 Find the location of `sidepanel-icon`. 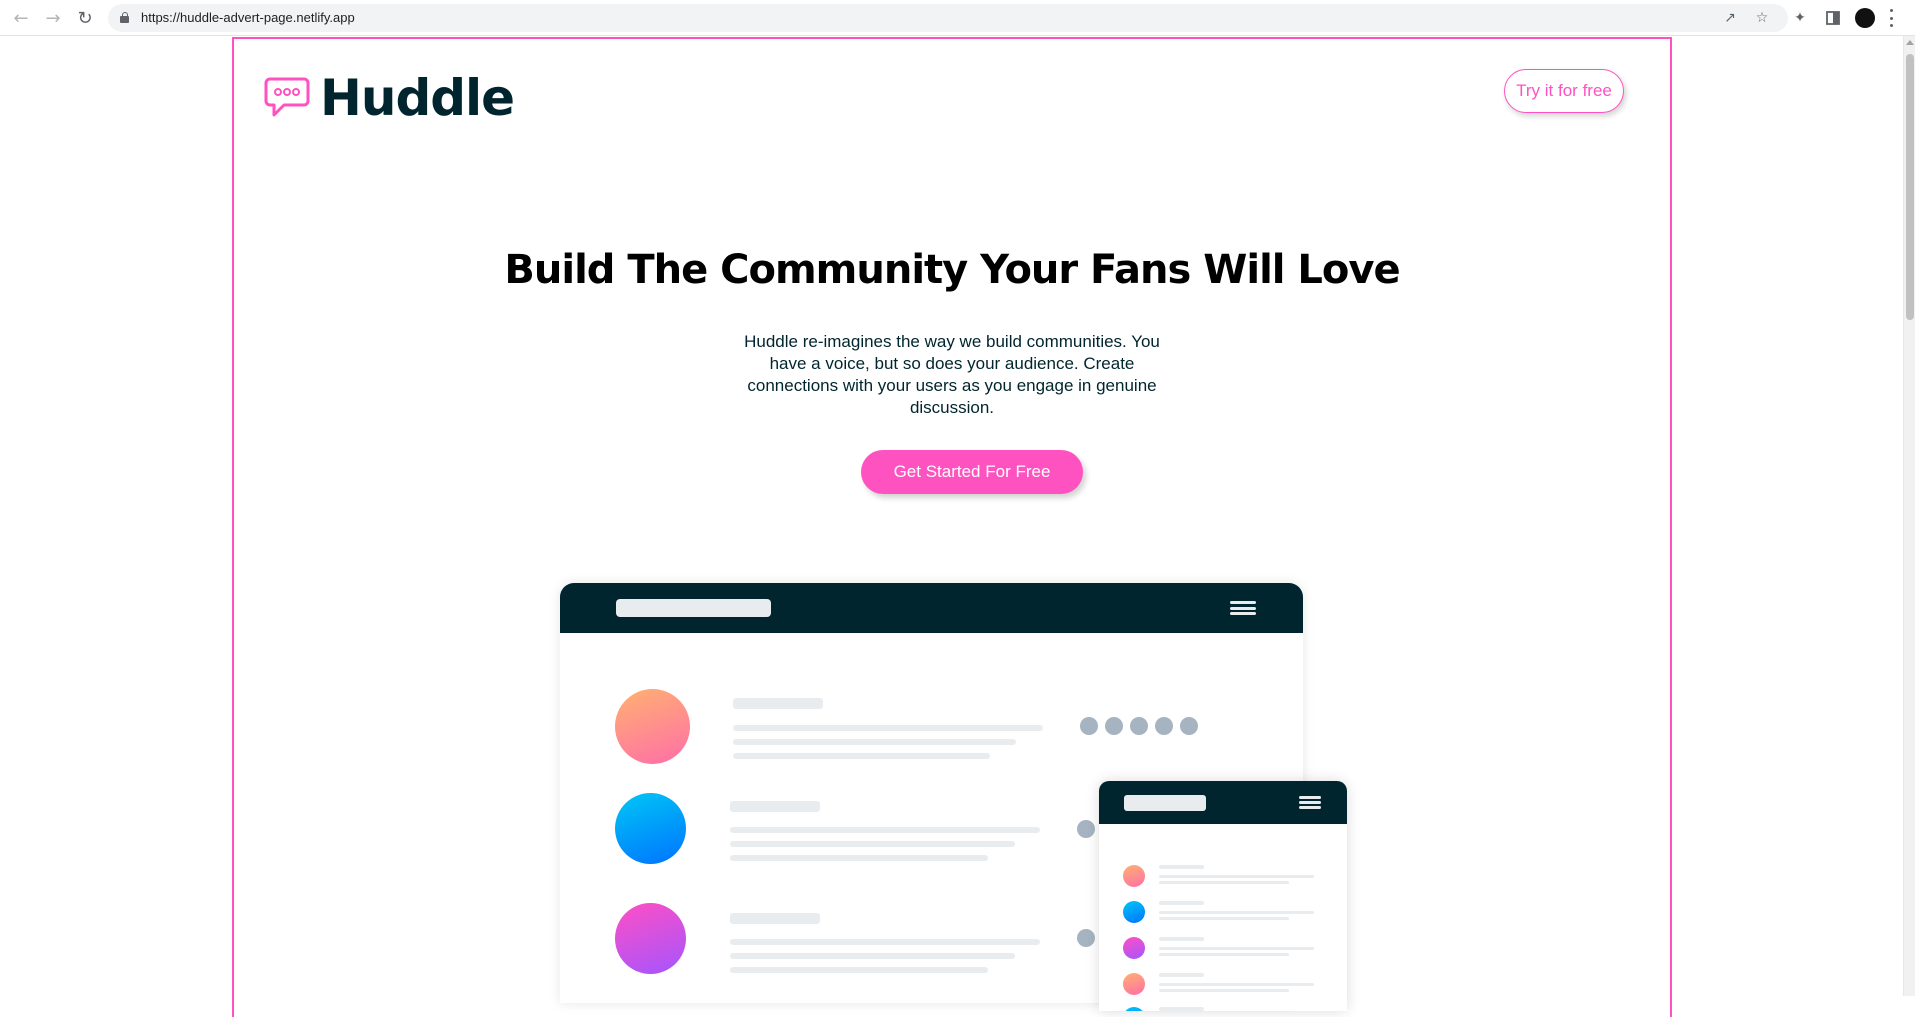

sidepanel-icon is located at coordinates (1833, 18).